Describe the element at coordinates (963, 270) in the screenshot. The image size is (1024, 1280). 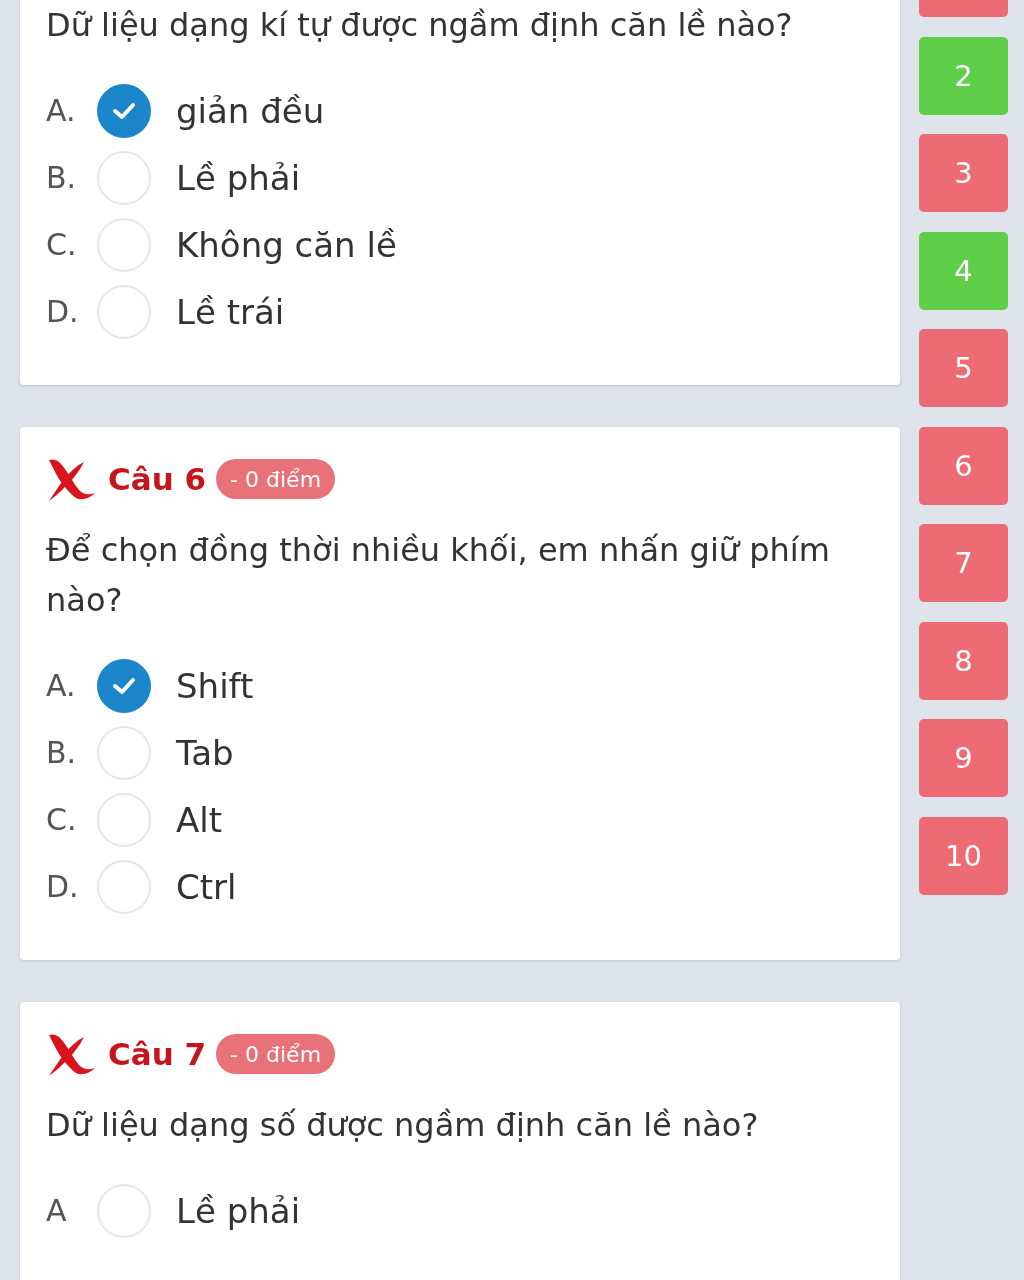
I see `question-number-tile: 4` at that location.